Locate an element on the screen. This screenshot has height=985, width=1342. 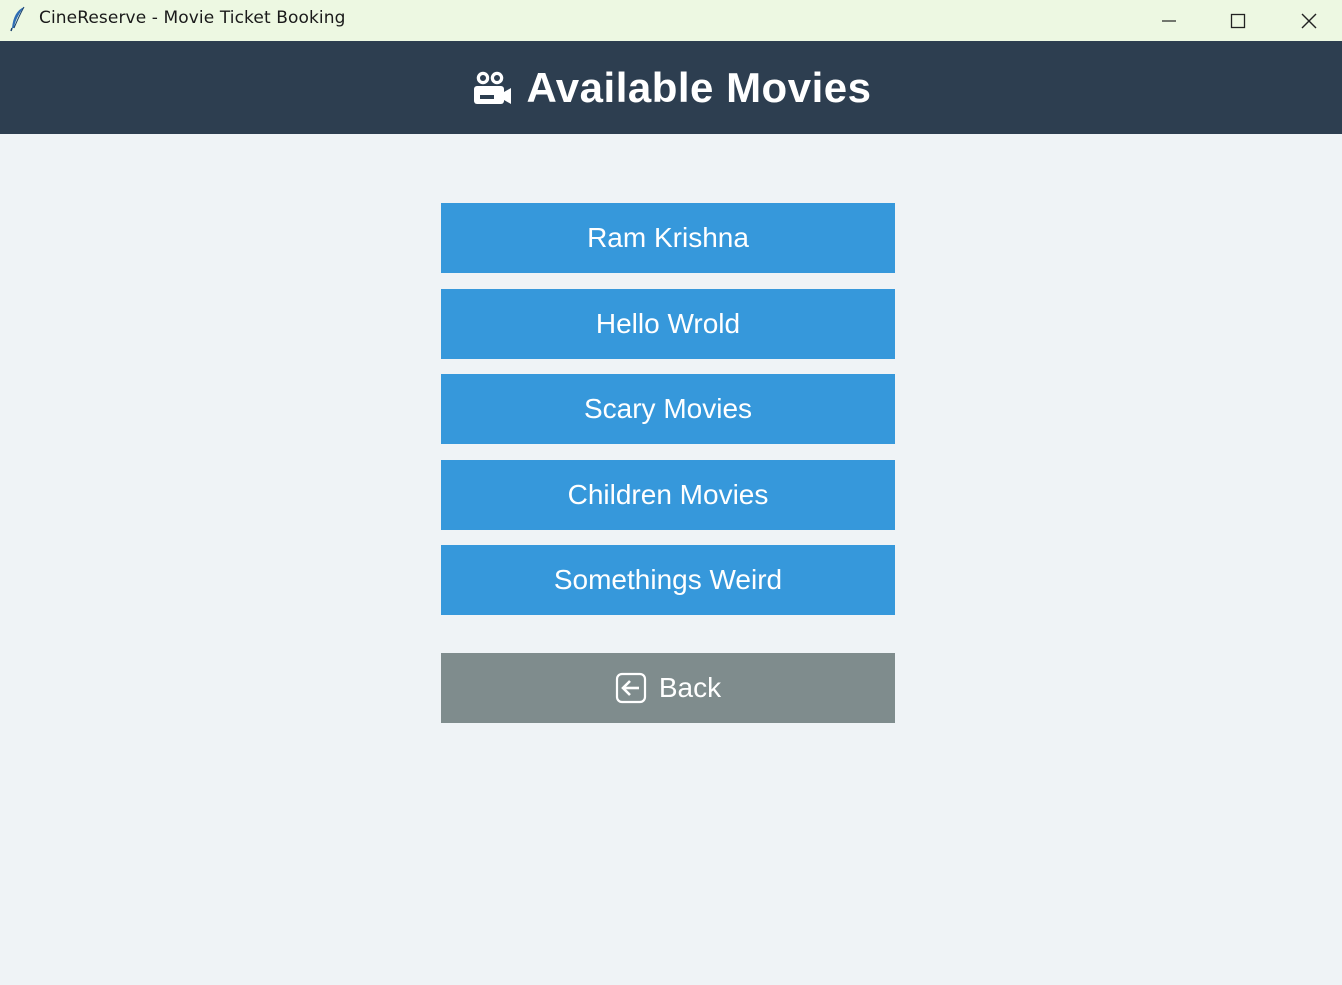
movie-button-hello-wrold: Hello Wrold is located at coordinates (668, 324).